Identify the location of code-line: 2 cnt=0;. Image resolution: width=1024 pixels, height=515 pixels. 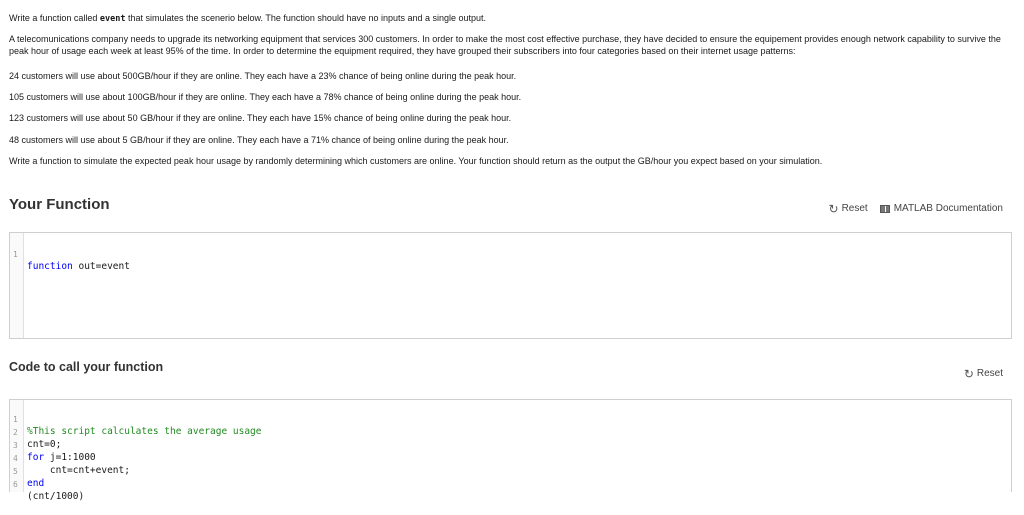
(35, 432).